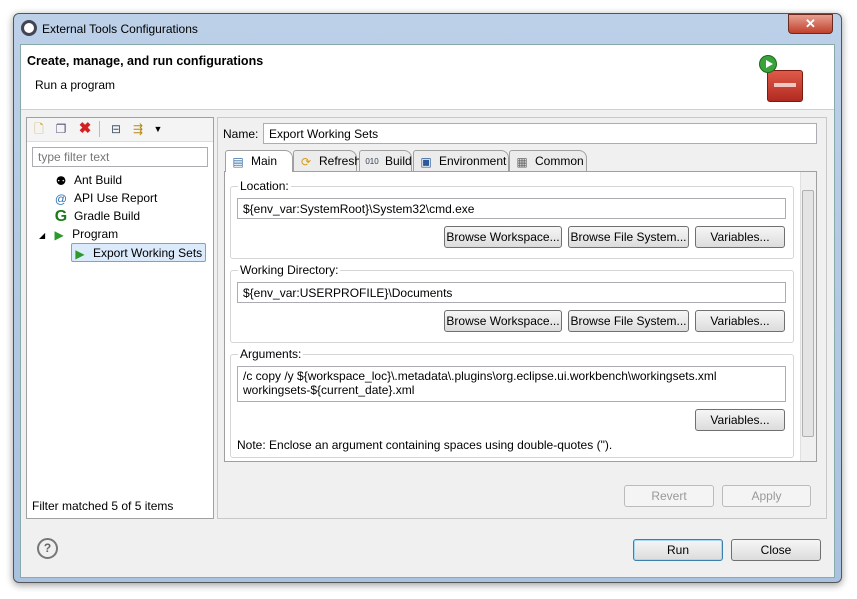 The image size is (857, 599). Describe the element at coordinates (264, 161) in the screenshot. I see `tab-label: Main` at that location.